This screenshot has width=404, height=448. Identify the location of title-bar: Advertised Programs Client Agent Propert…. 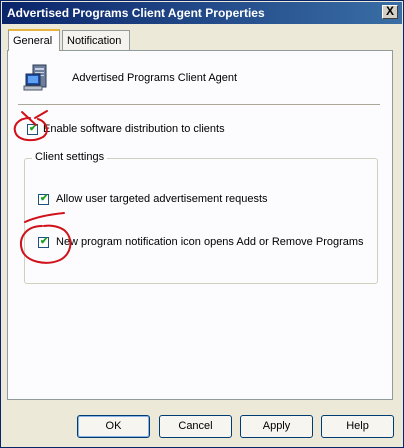
(202, 13).